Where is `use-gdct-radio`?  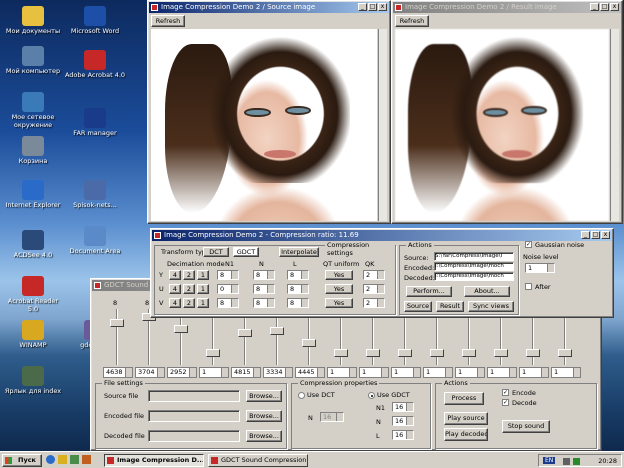
use-gdct-radio is located at coordinates (371, 395).